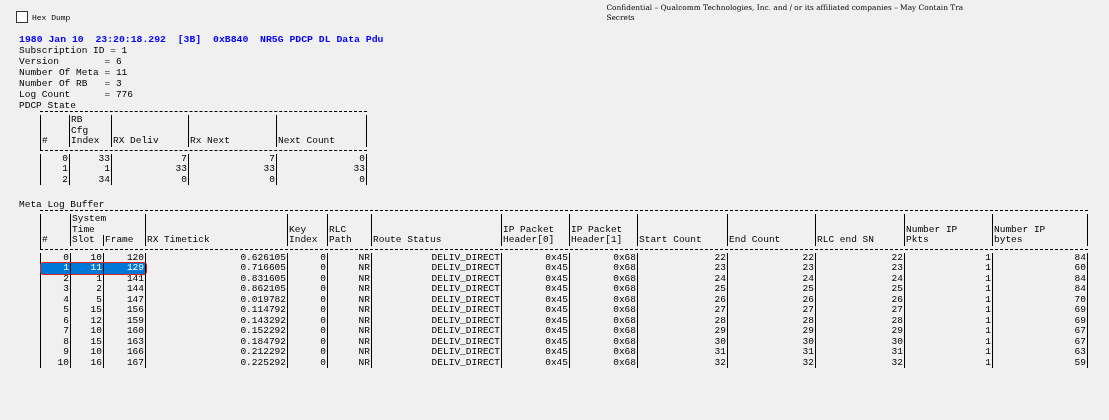 This screenshot has width=1109, height=420. I want to click on table-cell: 67, so click(1040, 331).